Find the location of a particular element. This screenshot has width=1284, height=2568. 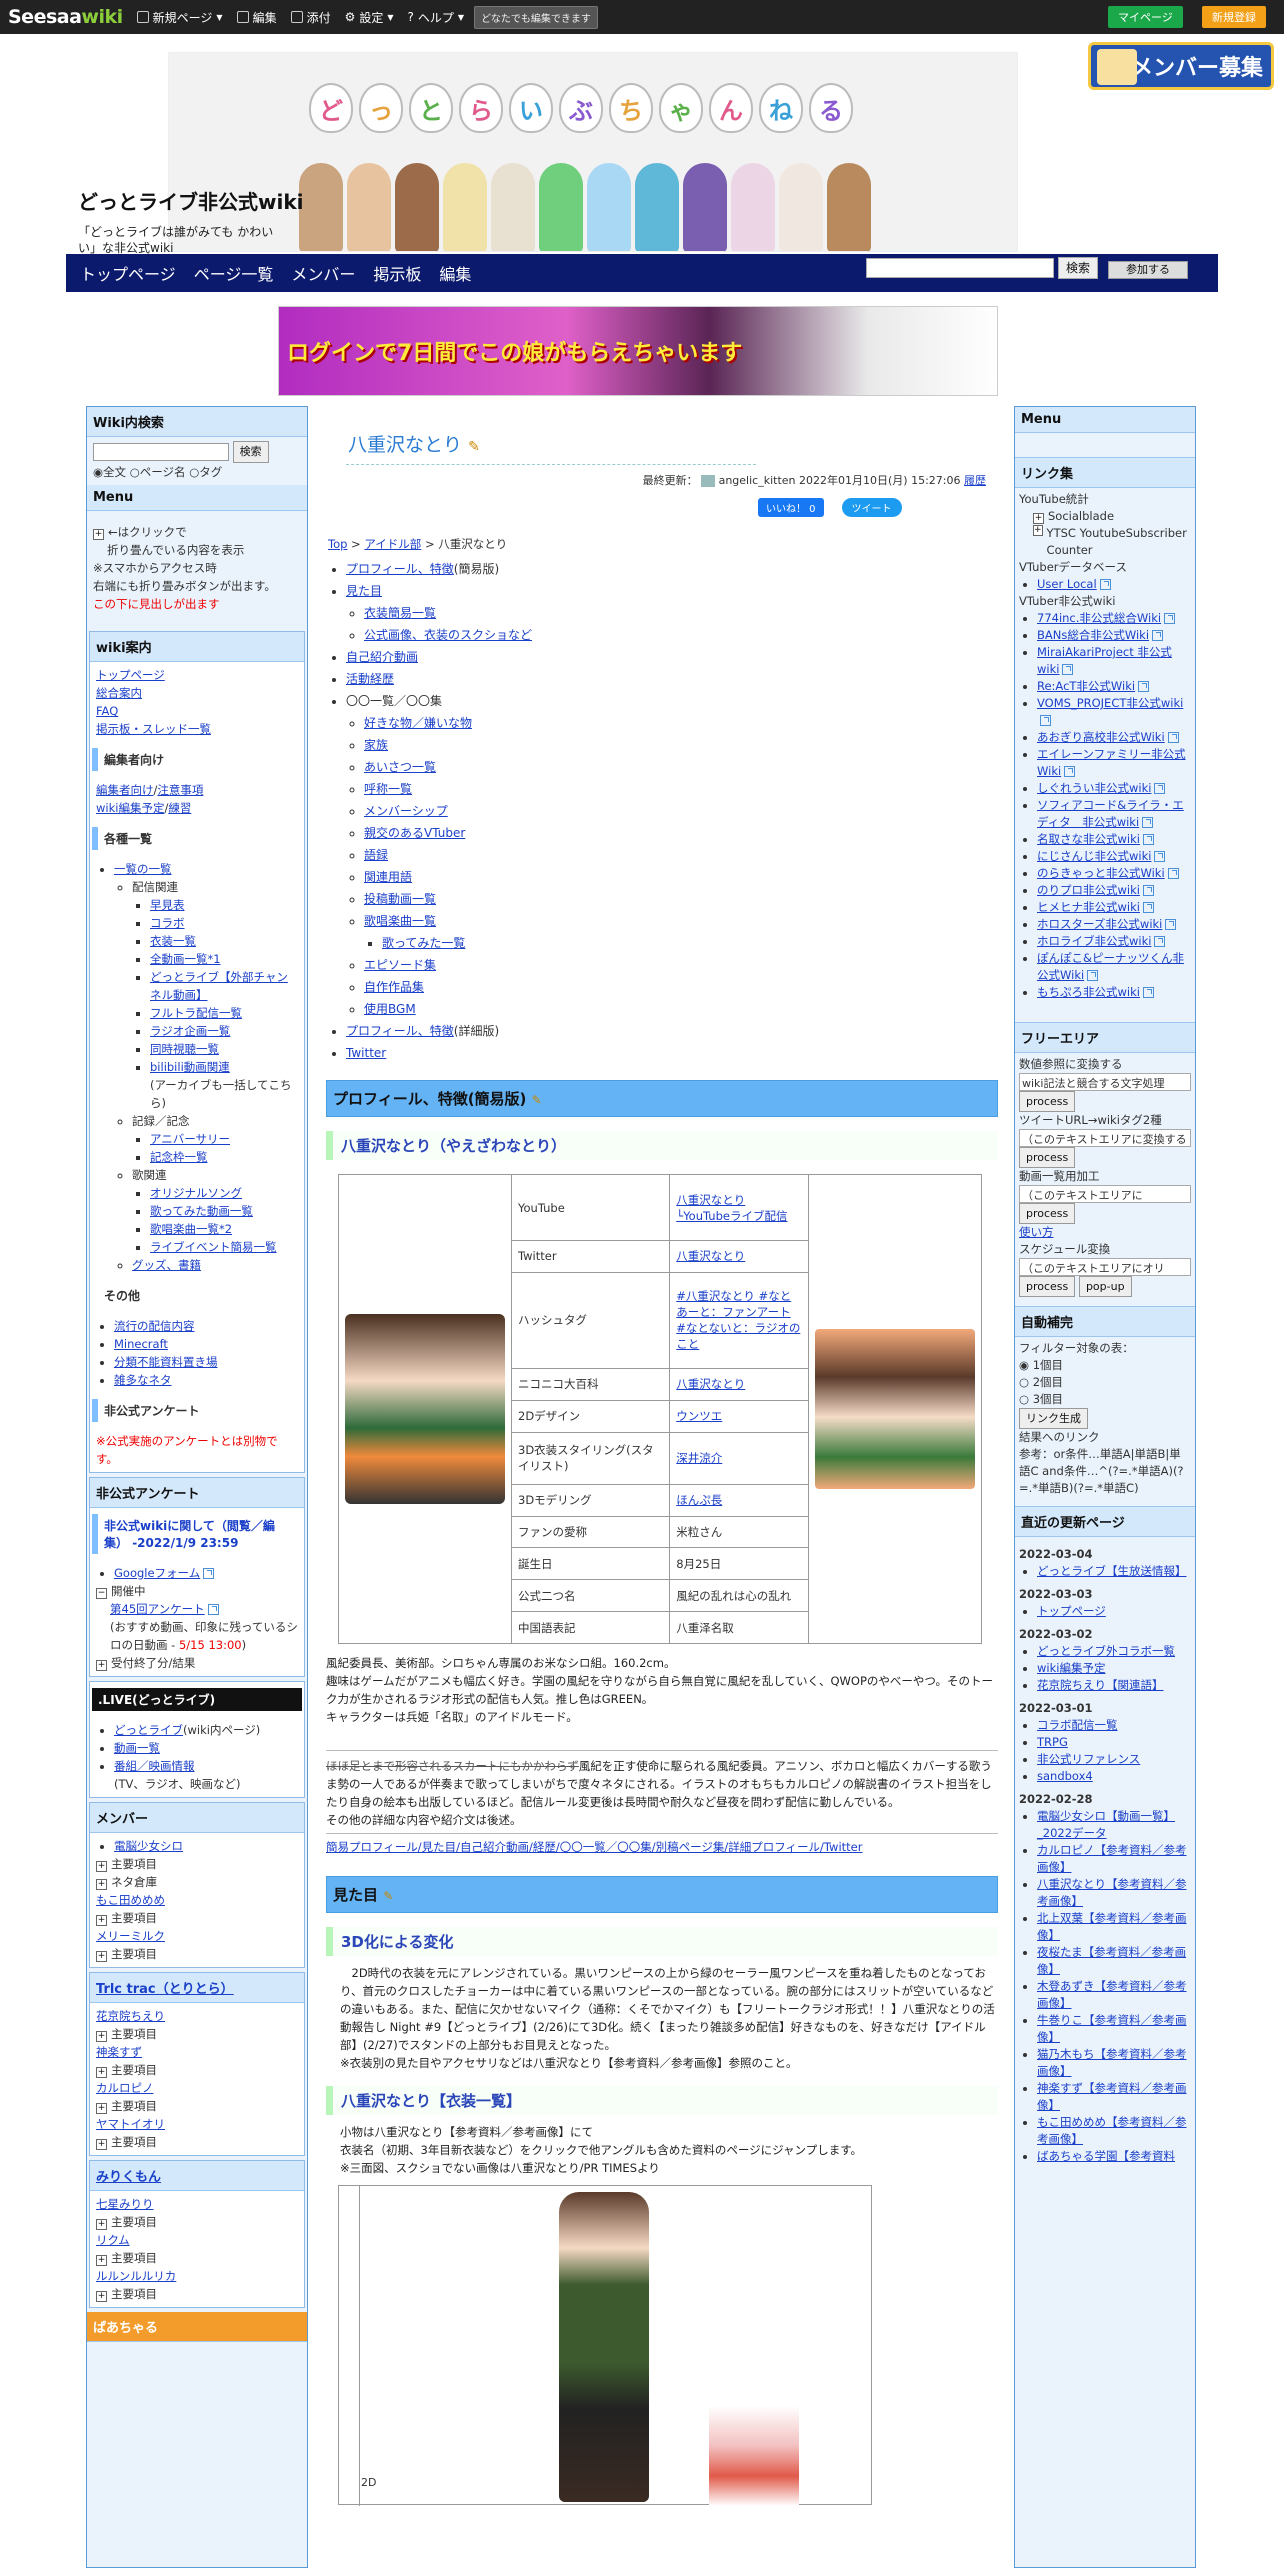

survey-item-link: 第45回アンケート is located at coordinates (157, 1609).